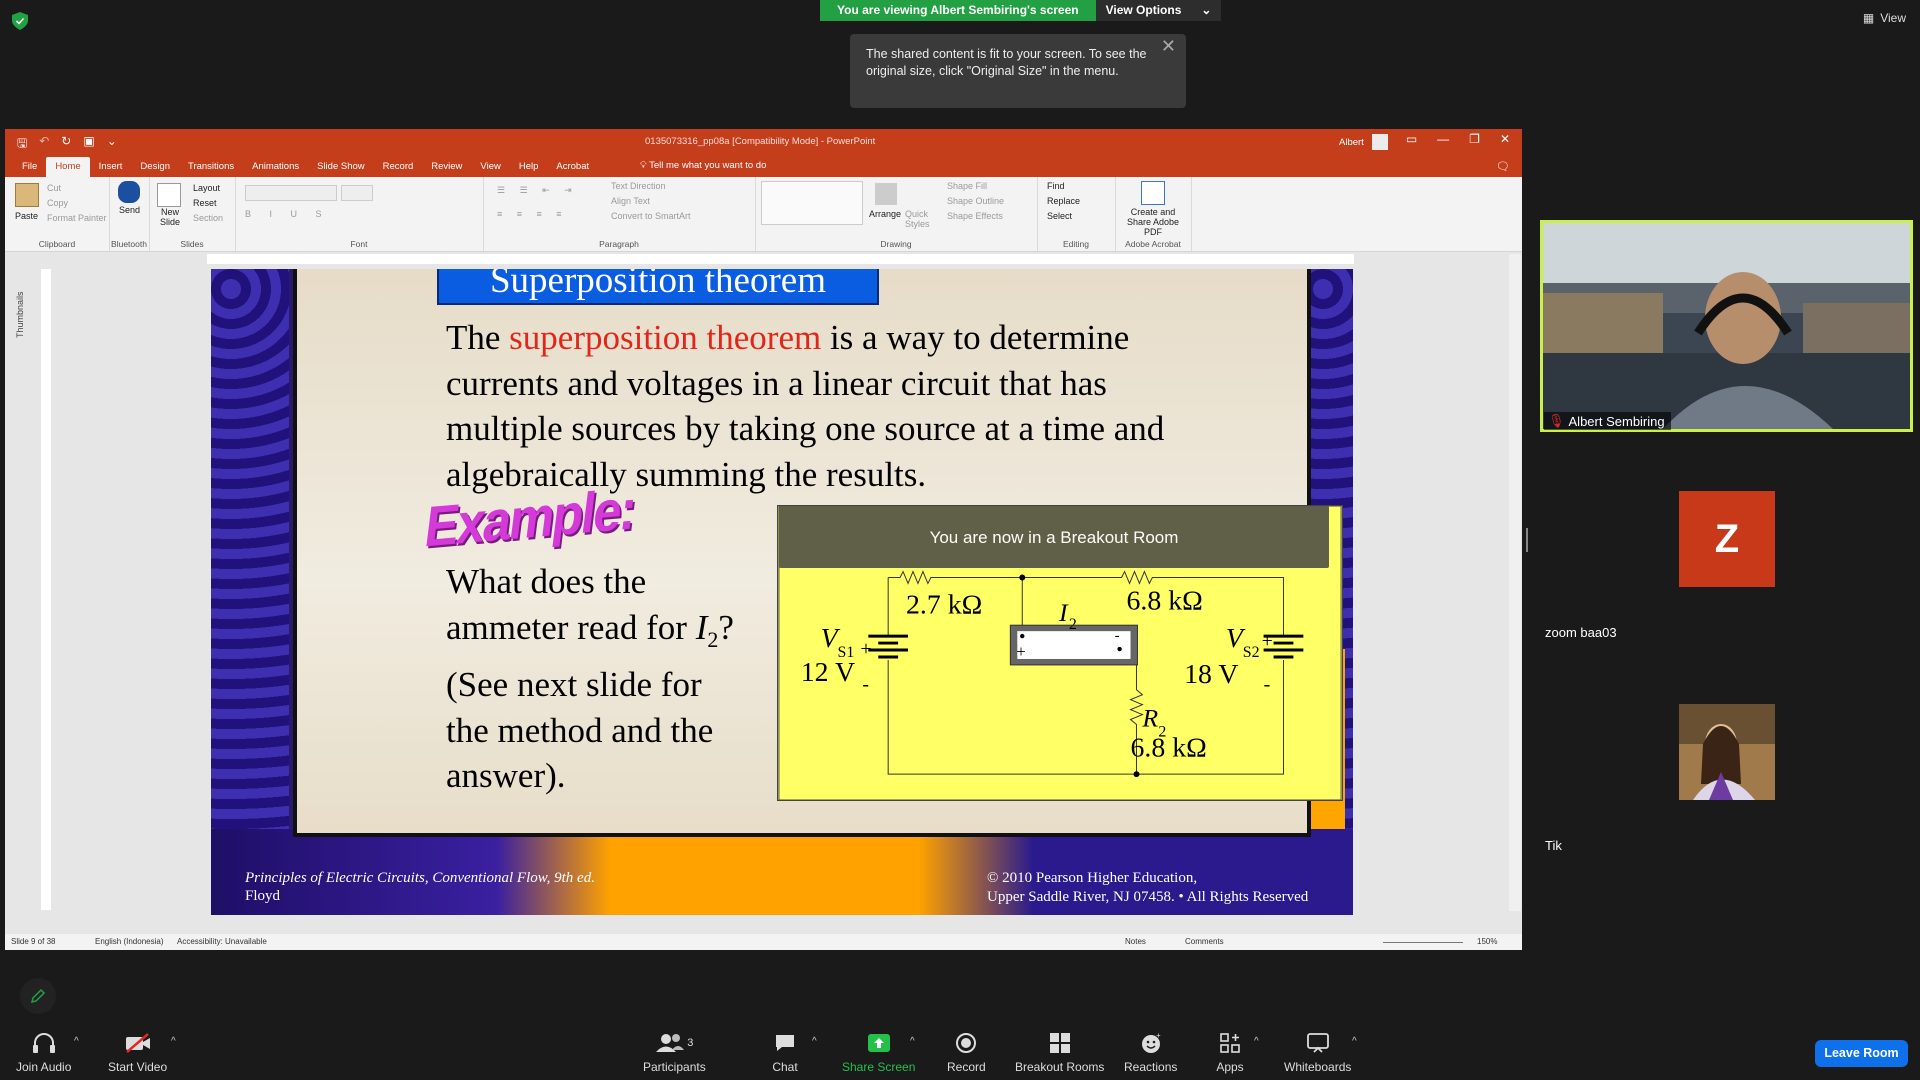 This screenshot has width=1920, height=1080. What do you see at coordinates (1092, 878) in the screenshot?
I see `copyright-line-1: © 2010 Pearson Higher Education,` at bounding box center [1092, 878].